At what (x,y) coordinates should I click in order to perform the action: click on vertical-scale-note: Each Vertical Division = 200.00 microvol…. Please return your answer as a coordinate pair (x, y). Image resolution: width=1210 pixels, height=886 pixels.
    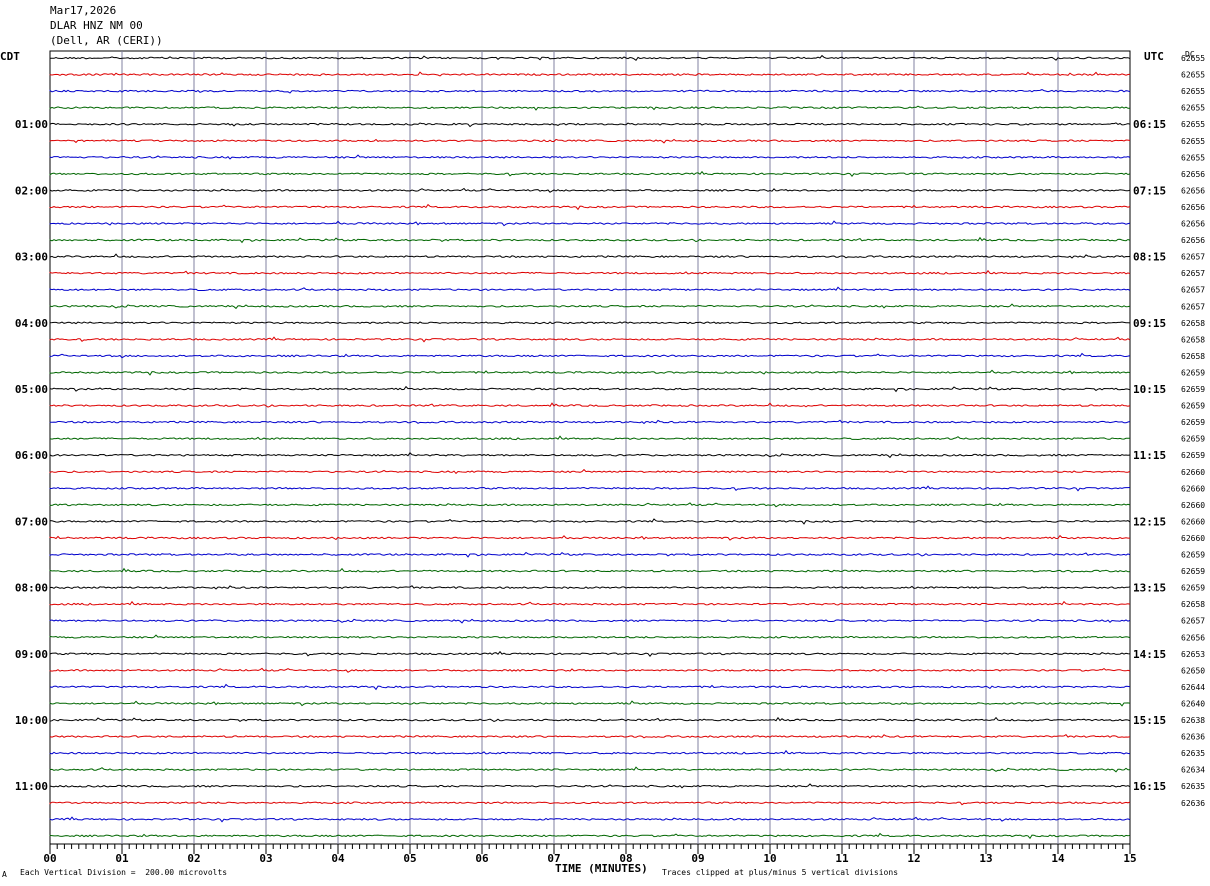
    Looking at the image, I should click on (124, 872).